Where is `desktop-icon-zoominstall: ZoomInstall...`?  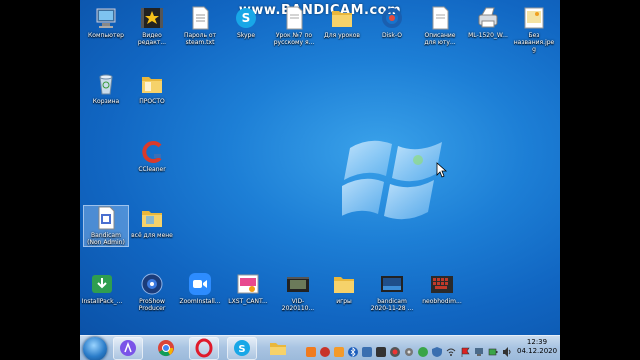
desktop-icon-zoominstall: ZoomInstall... is located at coordinates (200, 288).